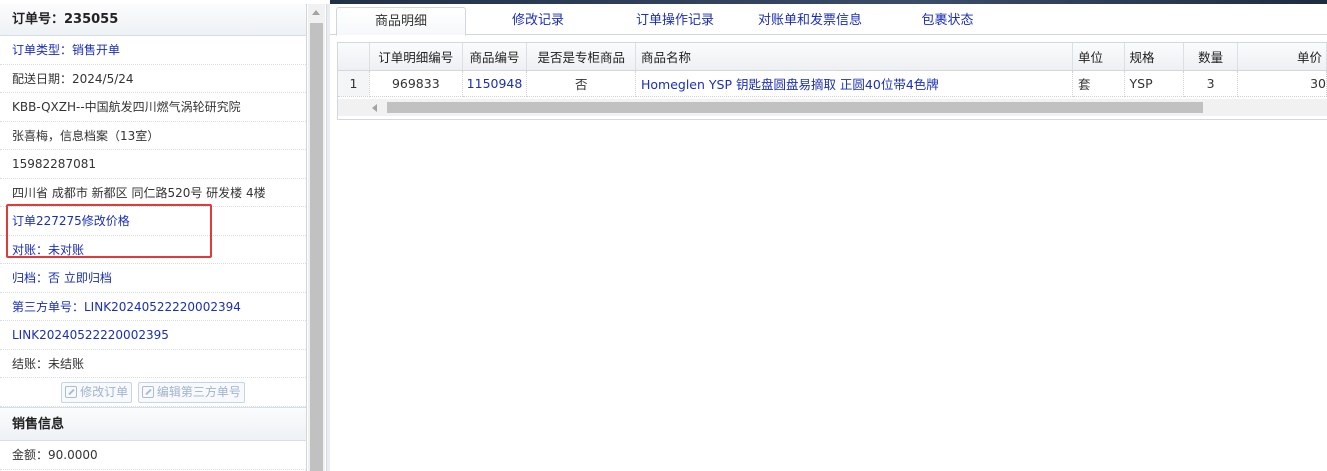  I want to click on col-product-id: 商品编号, so click(495, 57).